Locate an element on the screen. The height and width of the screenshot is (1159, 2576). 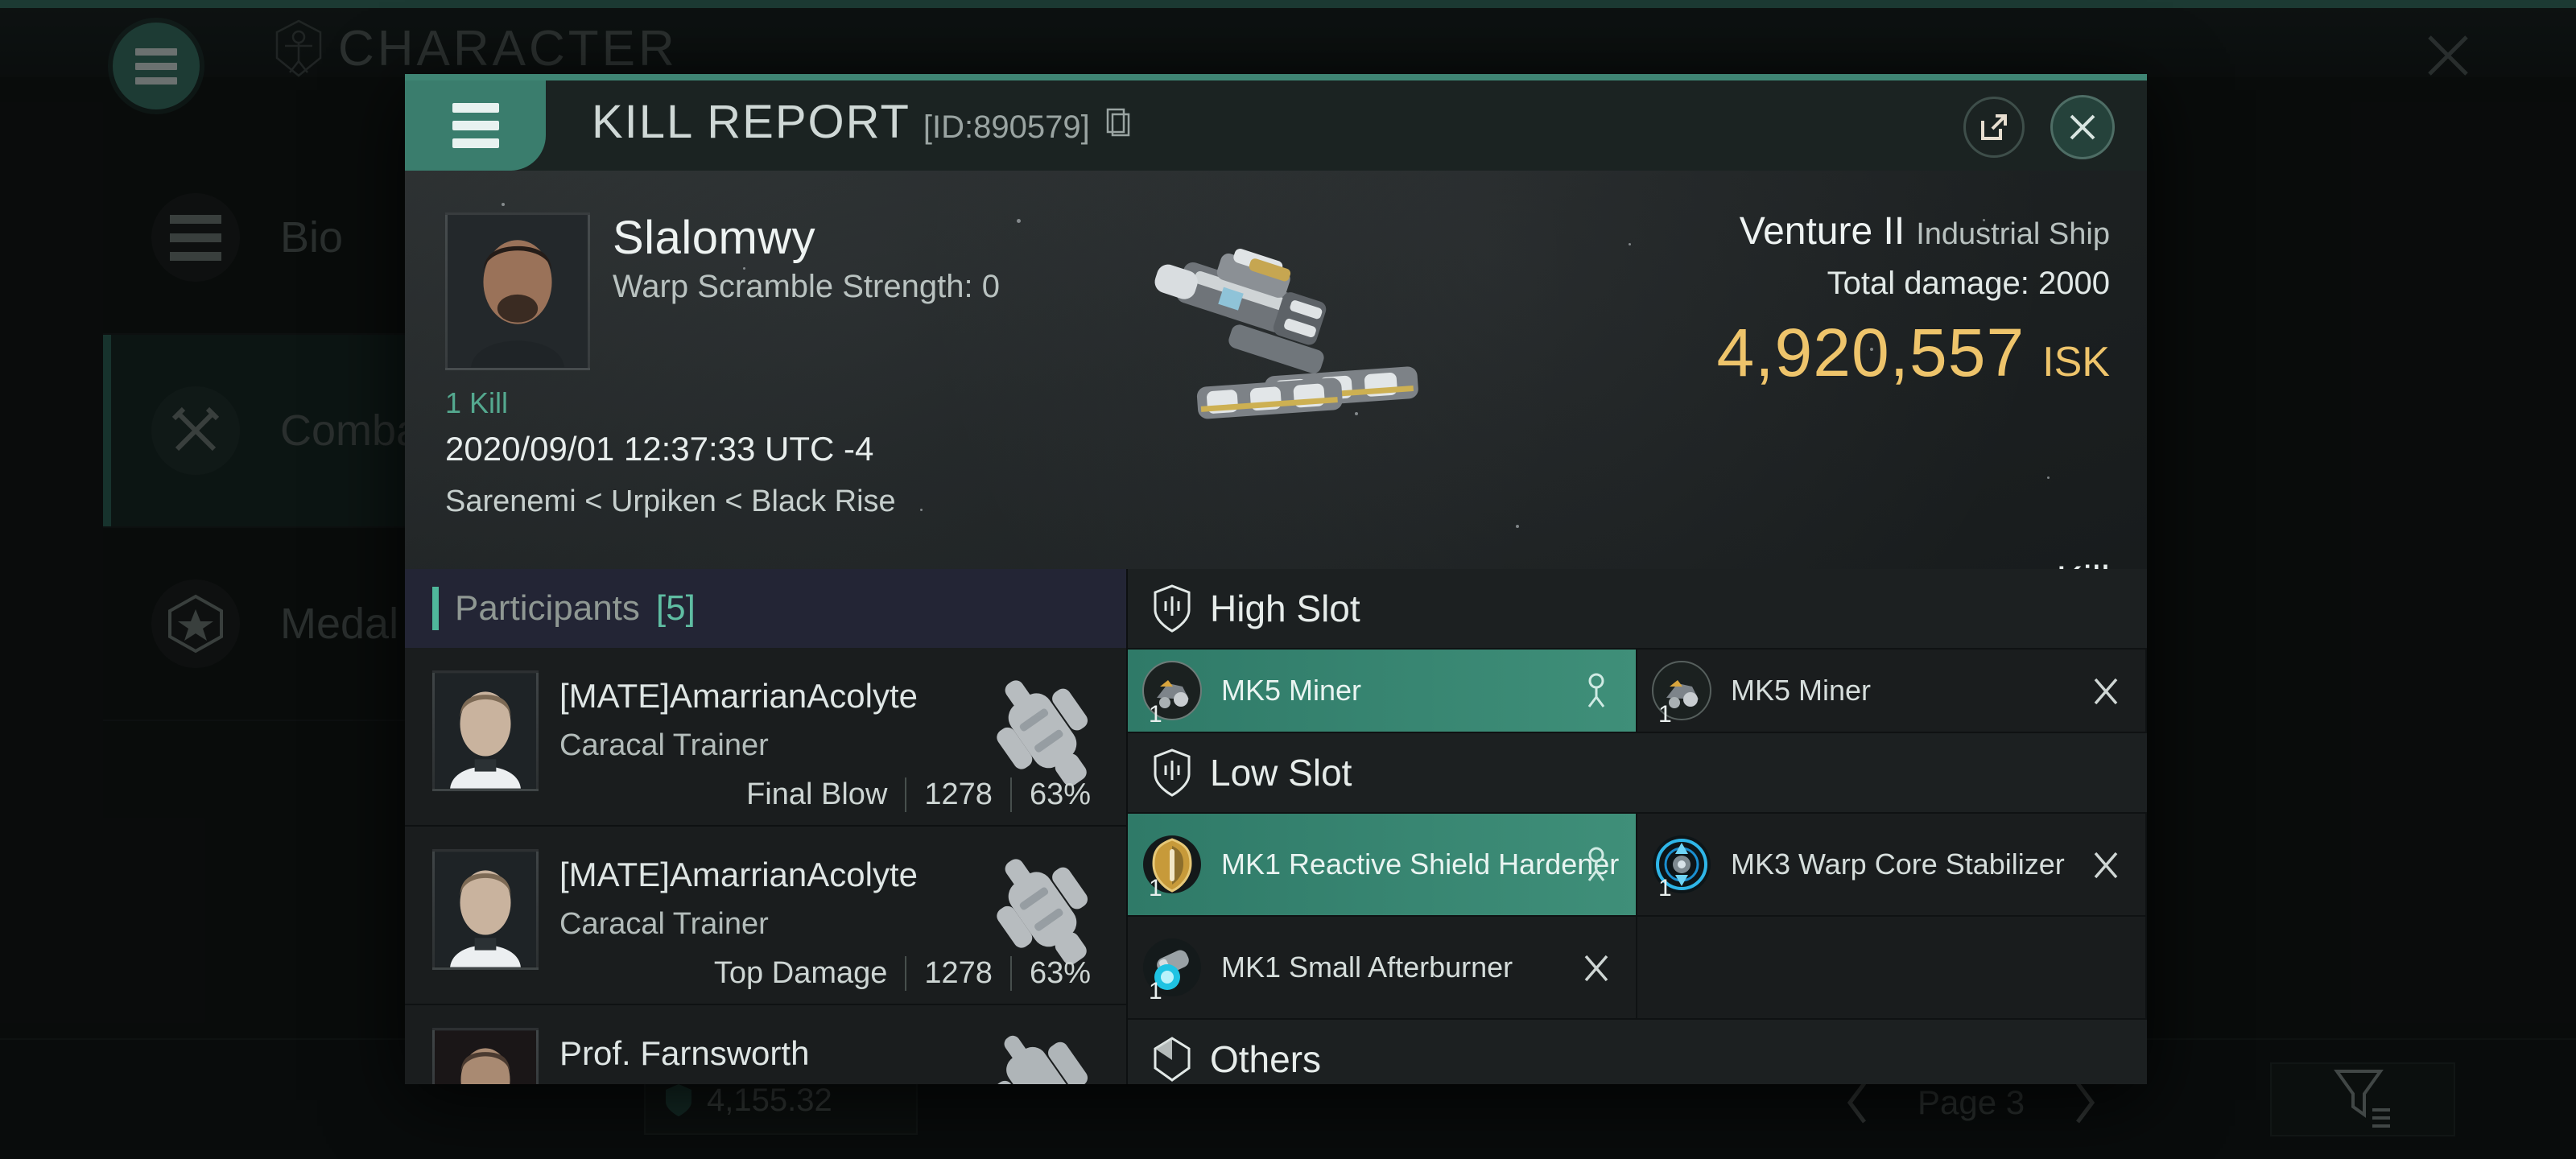
share-button is located at coordinates (1994, 127).